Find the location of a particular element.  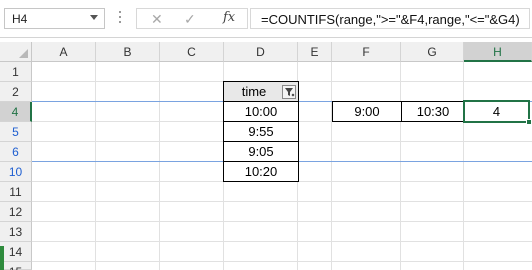

formula-bar-grip is located at coordinates (120, 19).